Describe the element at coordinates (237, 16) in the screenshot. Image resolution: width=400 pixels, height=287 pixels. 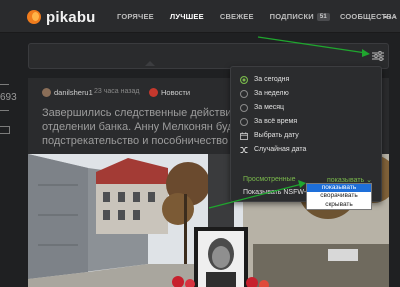
I see `nav-fresh: СВЕЖЕЕ` at that location.